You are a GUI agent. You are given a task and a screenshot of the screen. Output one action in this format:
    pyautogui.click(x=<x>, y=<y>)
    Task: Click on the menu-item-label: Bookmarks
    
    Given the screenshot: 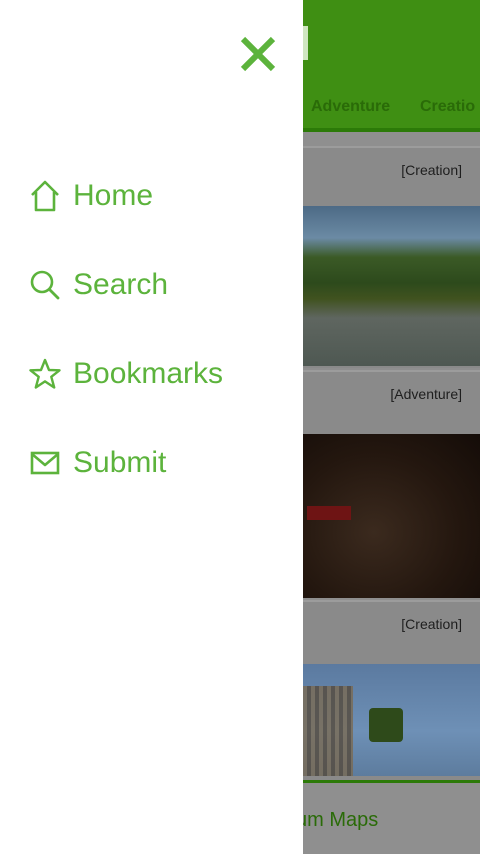 What is the action you would take?
    pyautogui.click(x=148, y=373)
    